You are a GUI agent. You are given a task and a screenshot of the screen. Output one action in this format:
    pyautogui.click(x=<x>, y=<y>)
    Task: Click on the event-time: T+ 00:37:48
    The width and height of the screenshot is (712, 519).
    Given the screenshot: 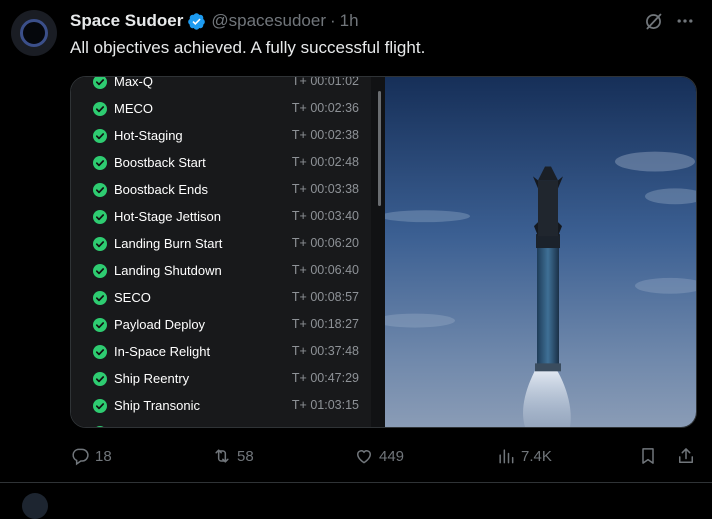 What is the action you would take?
    pyautogui.click(x=325, y=351)
    